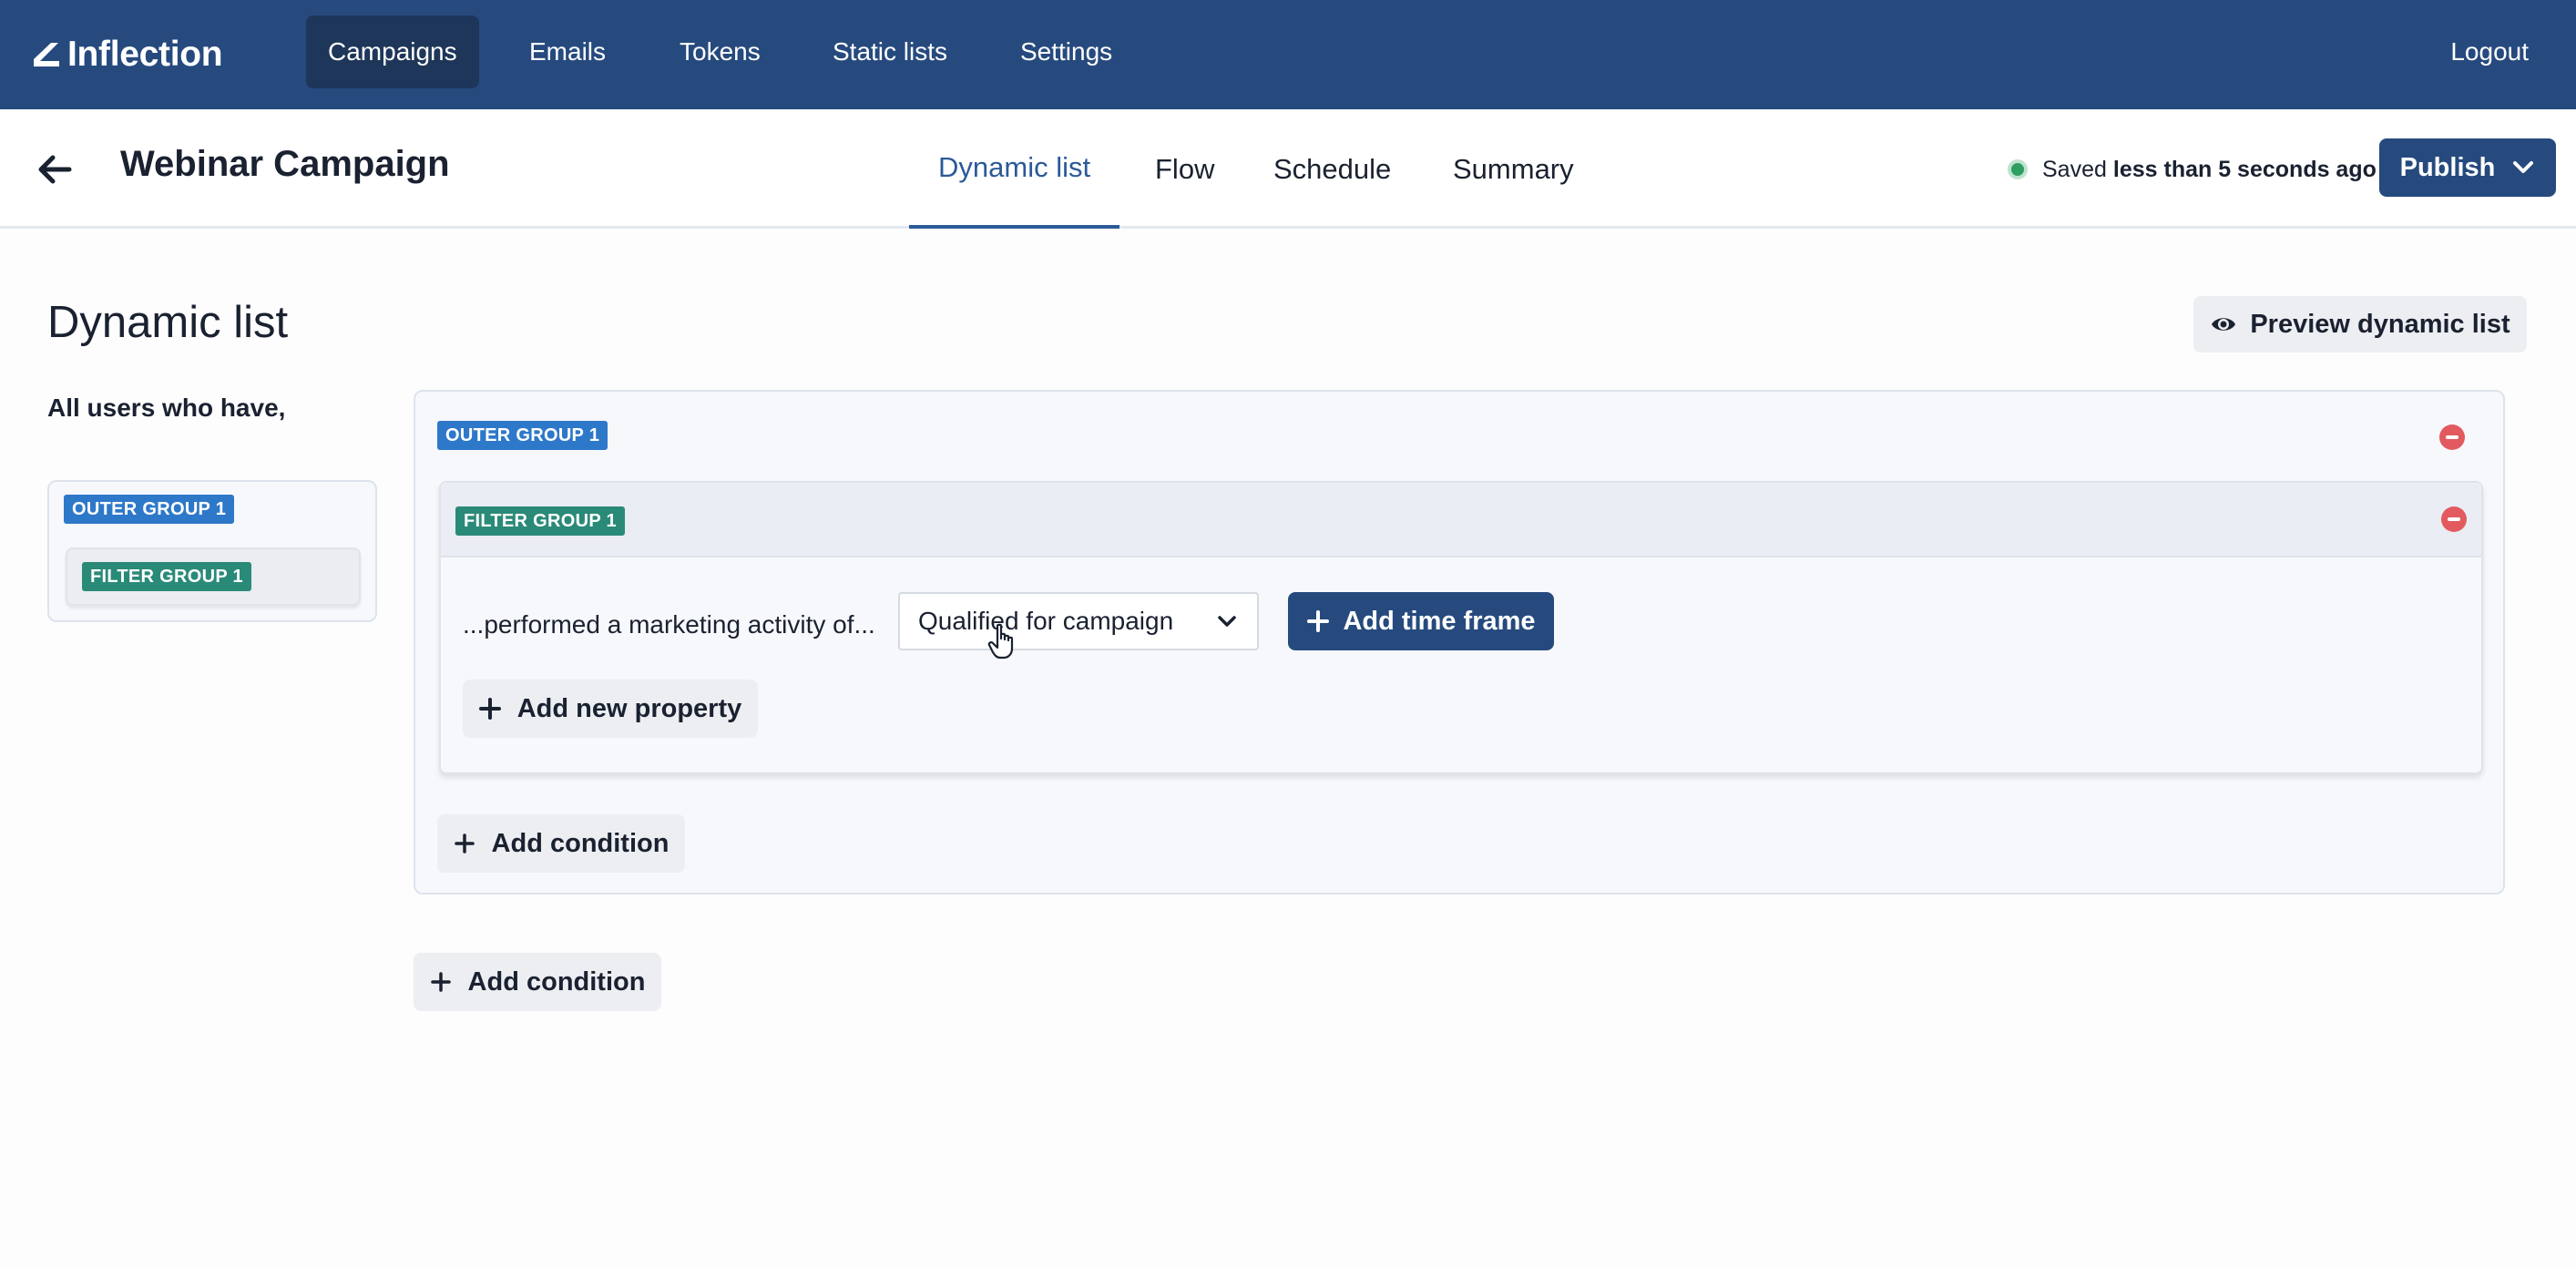 This screenshot has height=1268, width=2576. I want to click on preview-dynamic-list-button: Preview dynamic list, so click(2360, 324).